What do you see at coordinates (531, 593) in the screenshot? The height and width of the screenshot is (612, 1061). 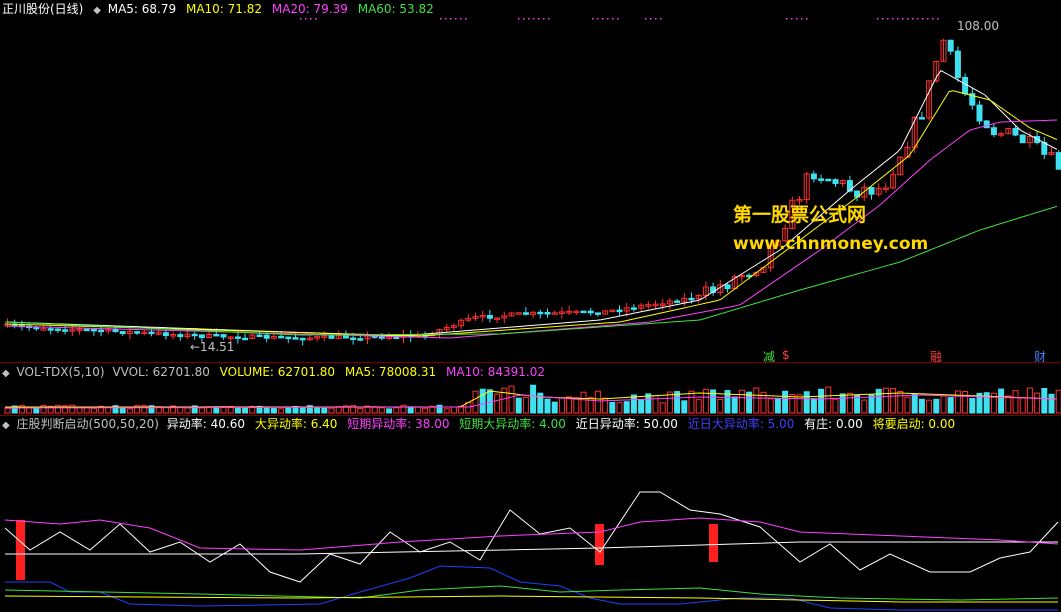 I see `short-big-anomaly-line` at bounding box center [531, 593].